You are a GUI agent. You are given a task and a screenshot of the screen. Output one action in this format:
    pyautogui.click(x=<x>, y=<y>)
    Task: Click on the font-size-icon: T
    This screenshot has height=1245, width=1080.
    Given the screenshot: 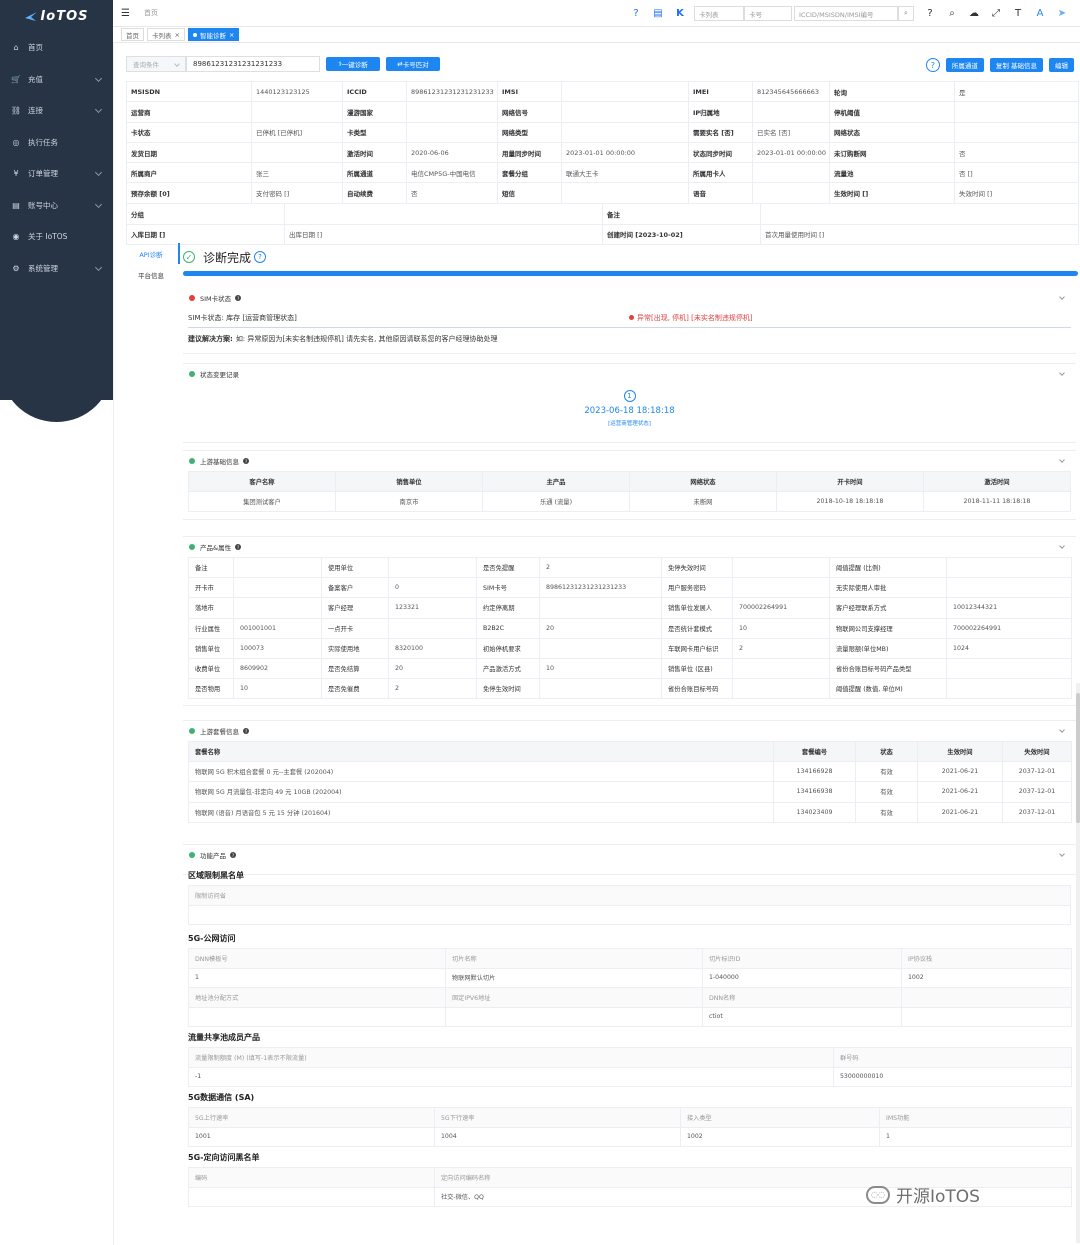 What is the action you would take?
    pyautogui.click(x=1018, y=14)
    